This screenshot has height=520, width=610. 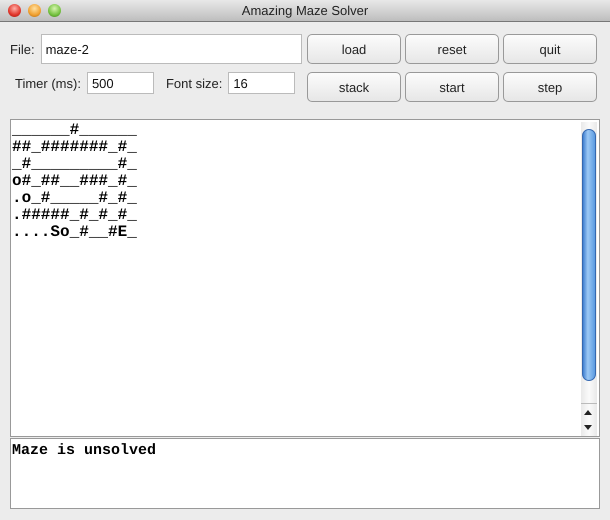 What do you see at coordinates (22, 49) in the screenshot?
I see `file-label: File:` at bounding box center [22, 49].